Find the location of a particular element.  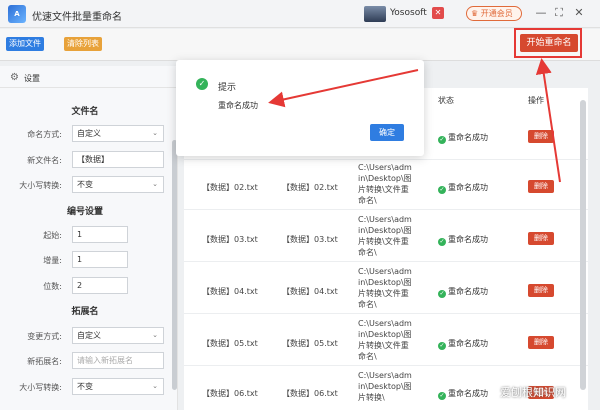

watermark: 爱刨根知识网 is located at coordinates (533, 392).